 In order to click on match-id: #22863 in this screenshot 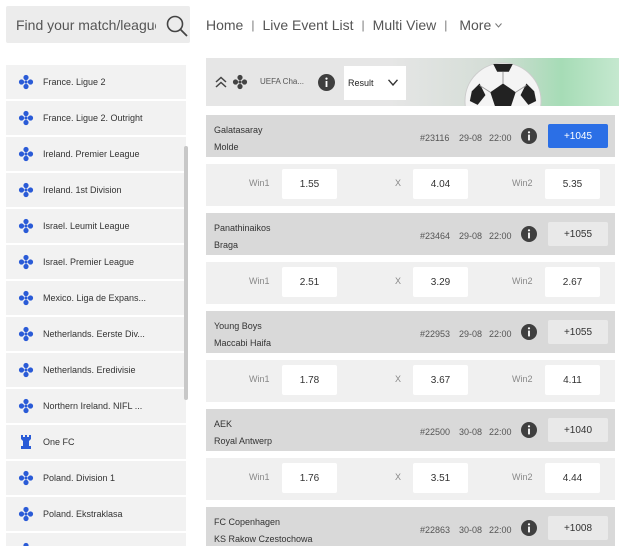, I will do `click(435, 530)`.